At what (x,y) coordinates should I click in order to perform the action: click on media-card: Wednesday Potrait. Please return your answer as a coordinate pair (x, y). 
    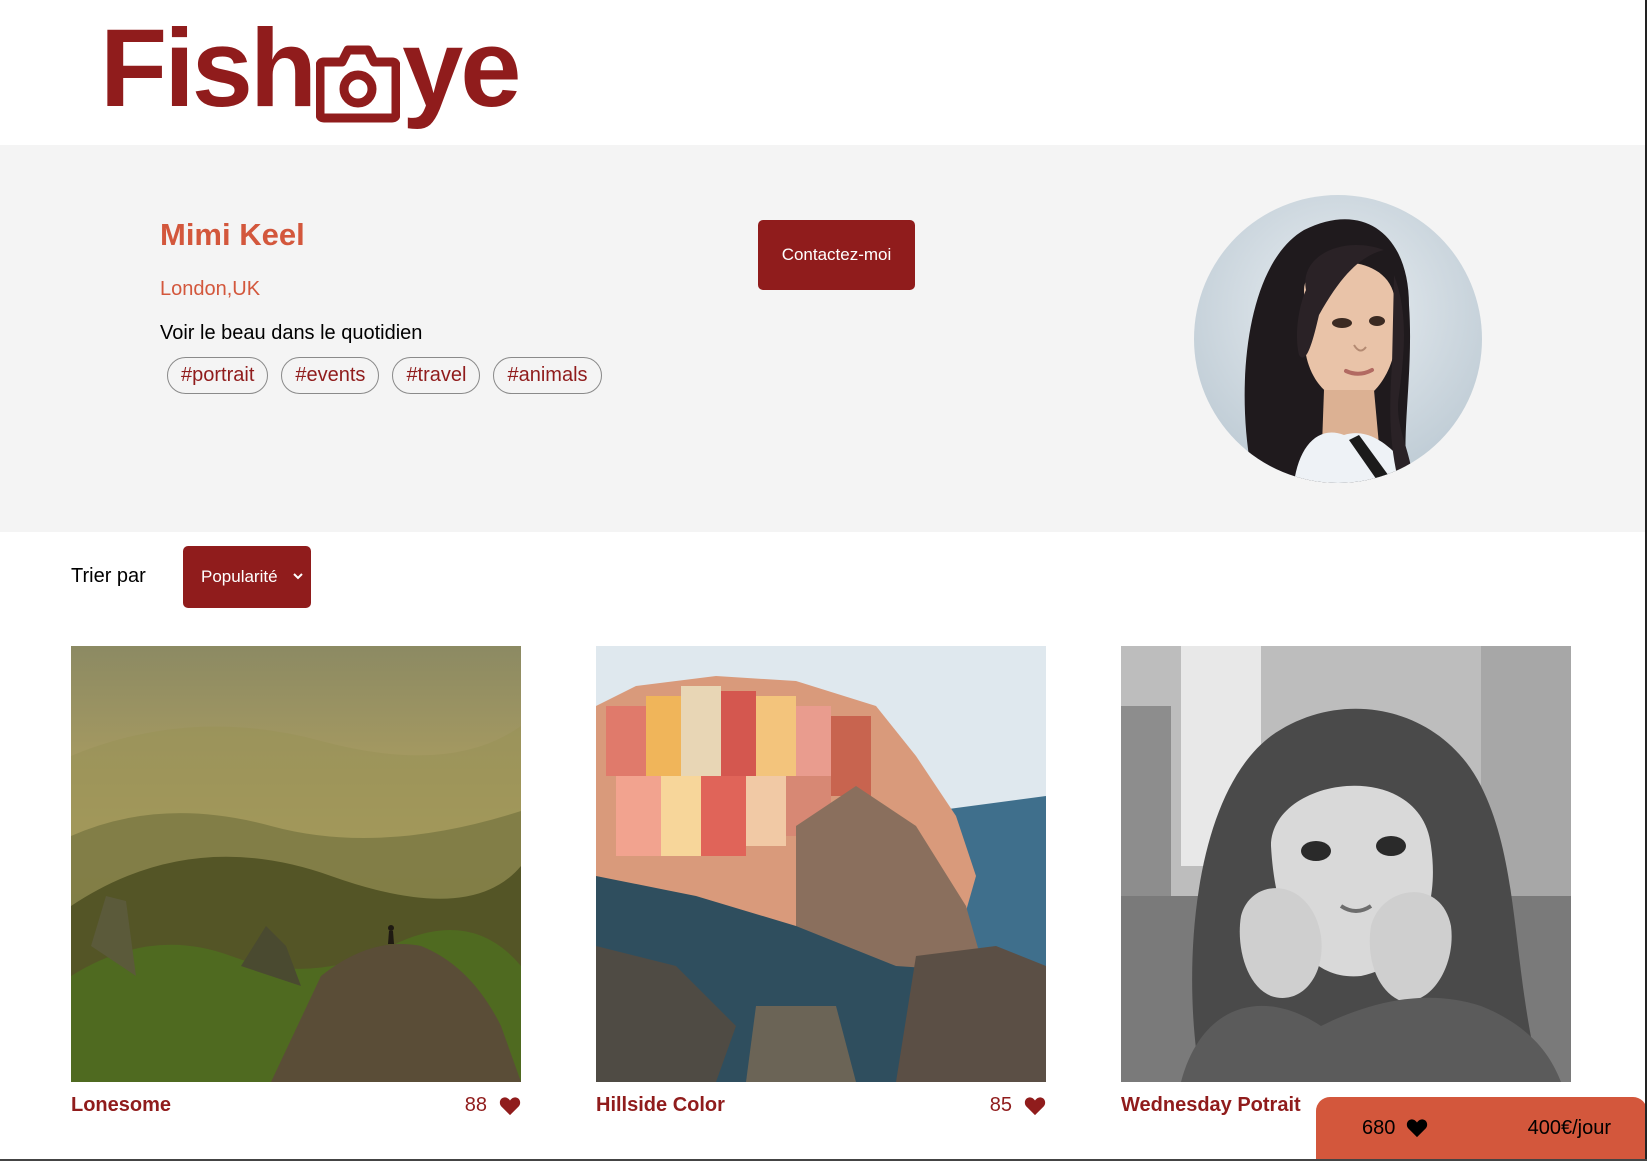
    Looking at the image, I should click on (1346, 881).